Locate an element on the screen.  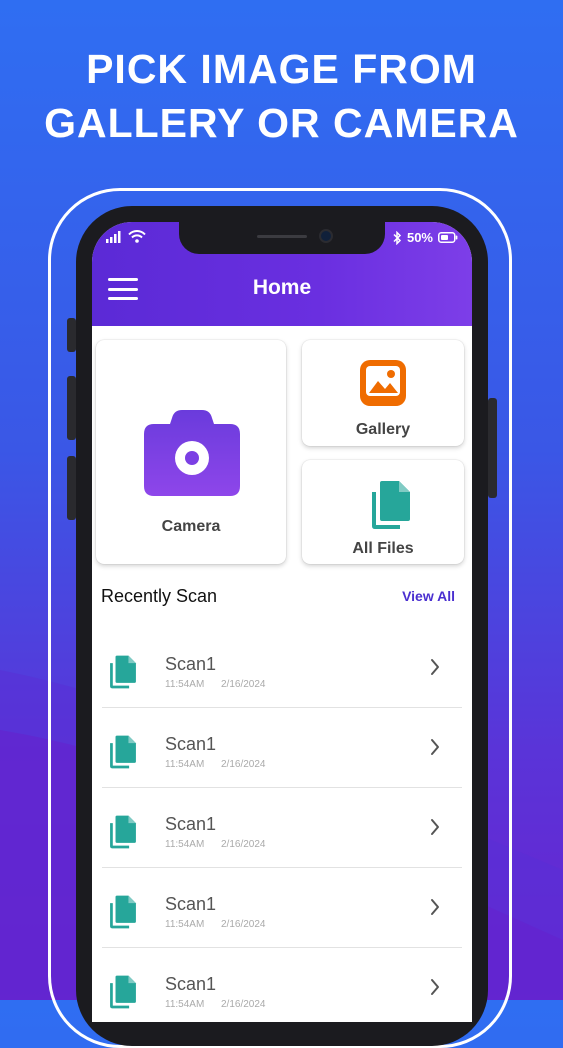
phone-volume-up-button is located at coordinates (71, 408).